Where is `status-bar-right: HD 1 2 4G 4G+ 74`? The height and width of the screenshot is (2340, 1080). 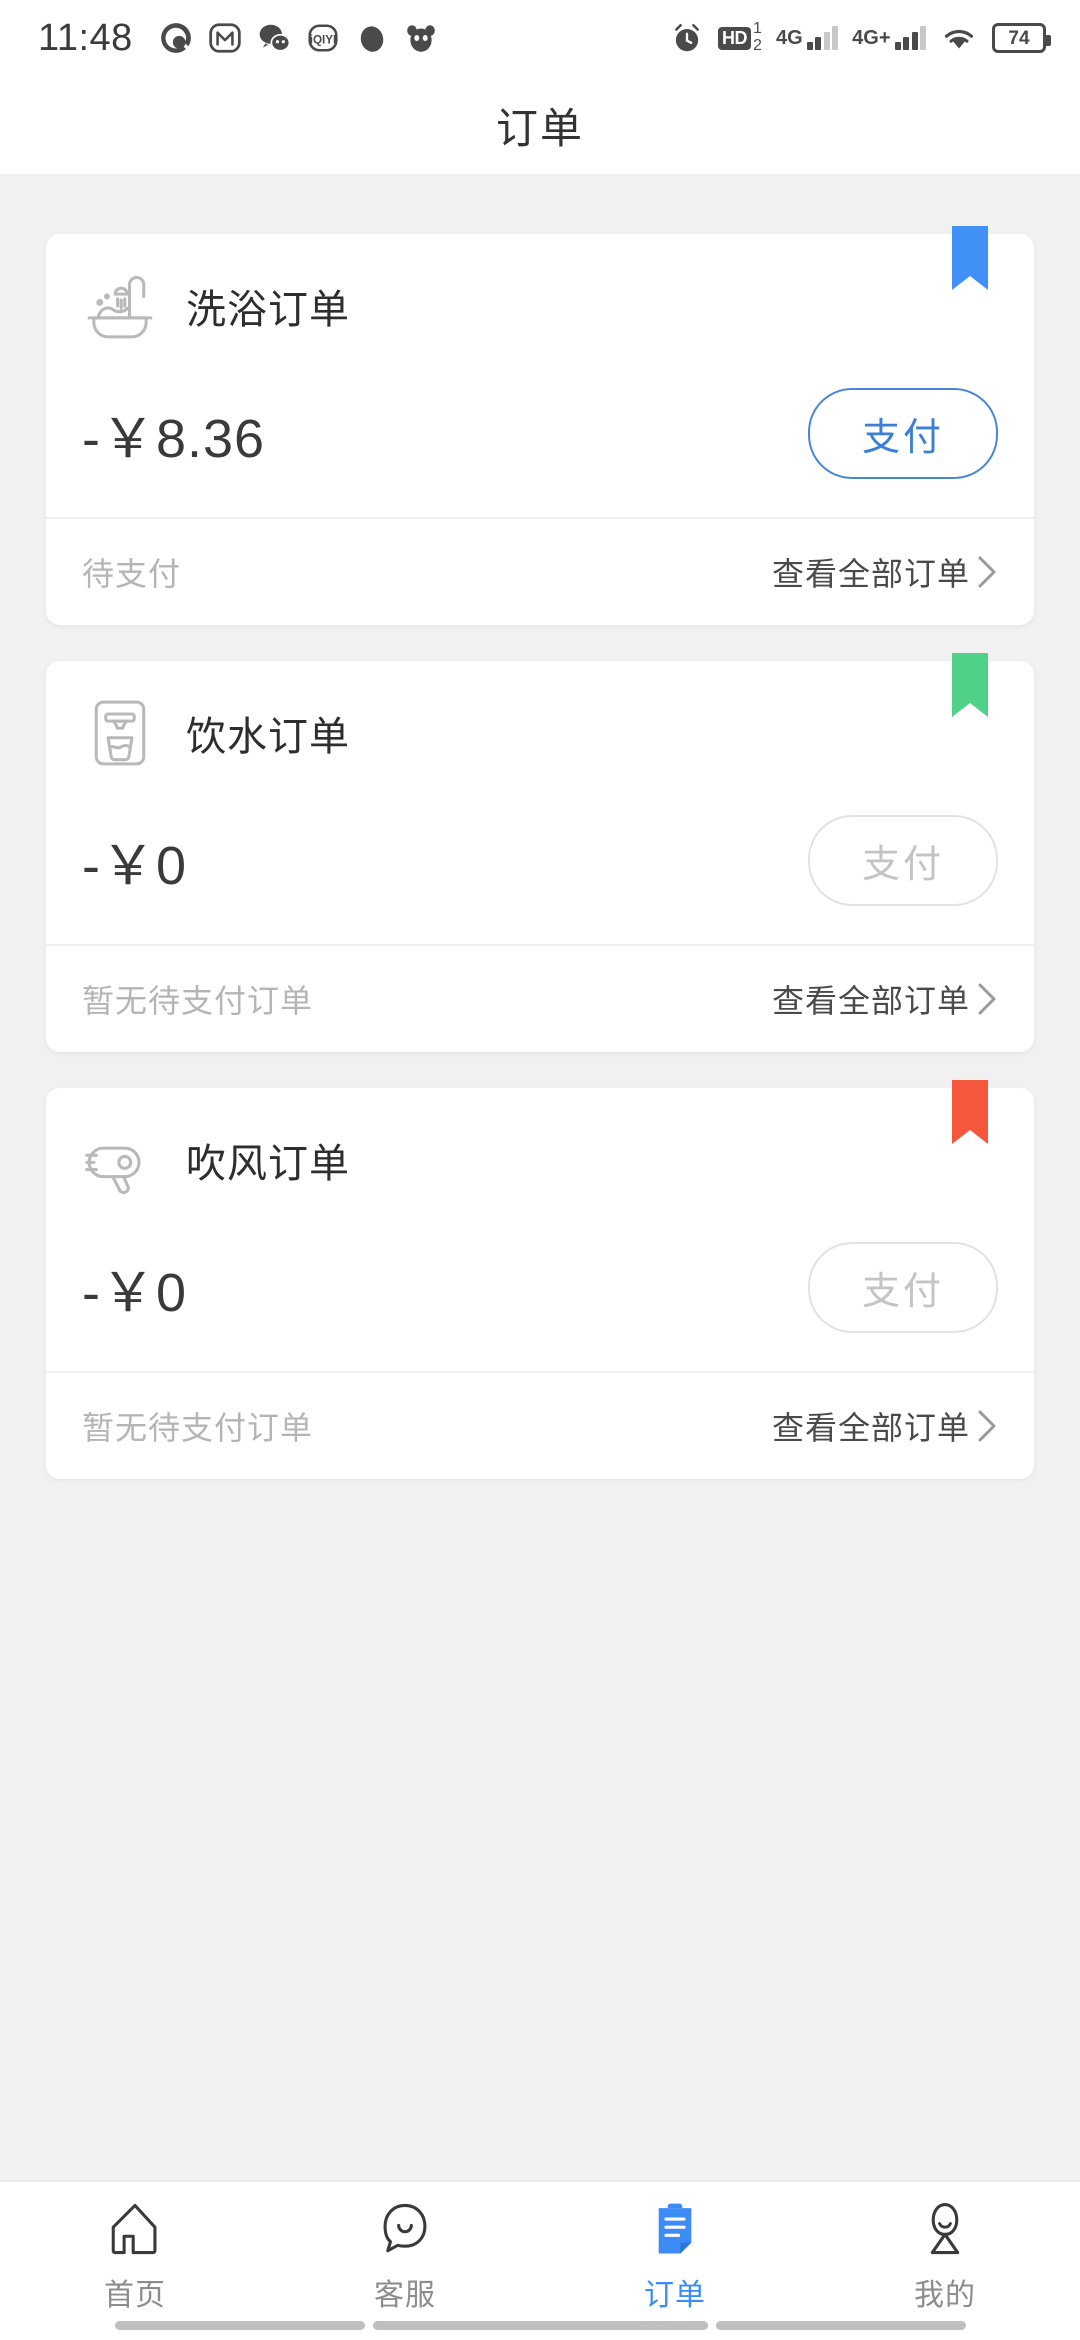
status-bar-right: HD 1 2 4G 4G+ 74 is located at coordinates (860, 37).